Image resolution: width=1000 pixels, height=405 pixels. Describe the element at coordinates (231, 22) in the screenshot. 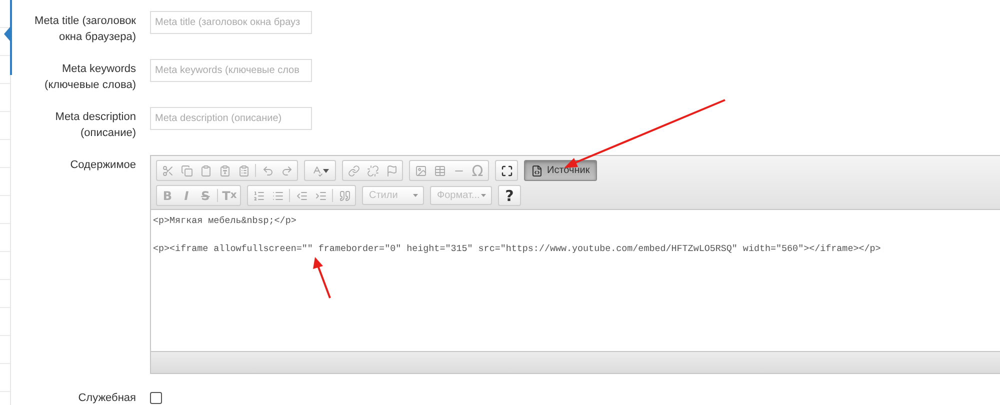

I see `text-field: Meta title (заголовок окна брауз` at that location.